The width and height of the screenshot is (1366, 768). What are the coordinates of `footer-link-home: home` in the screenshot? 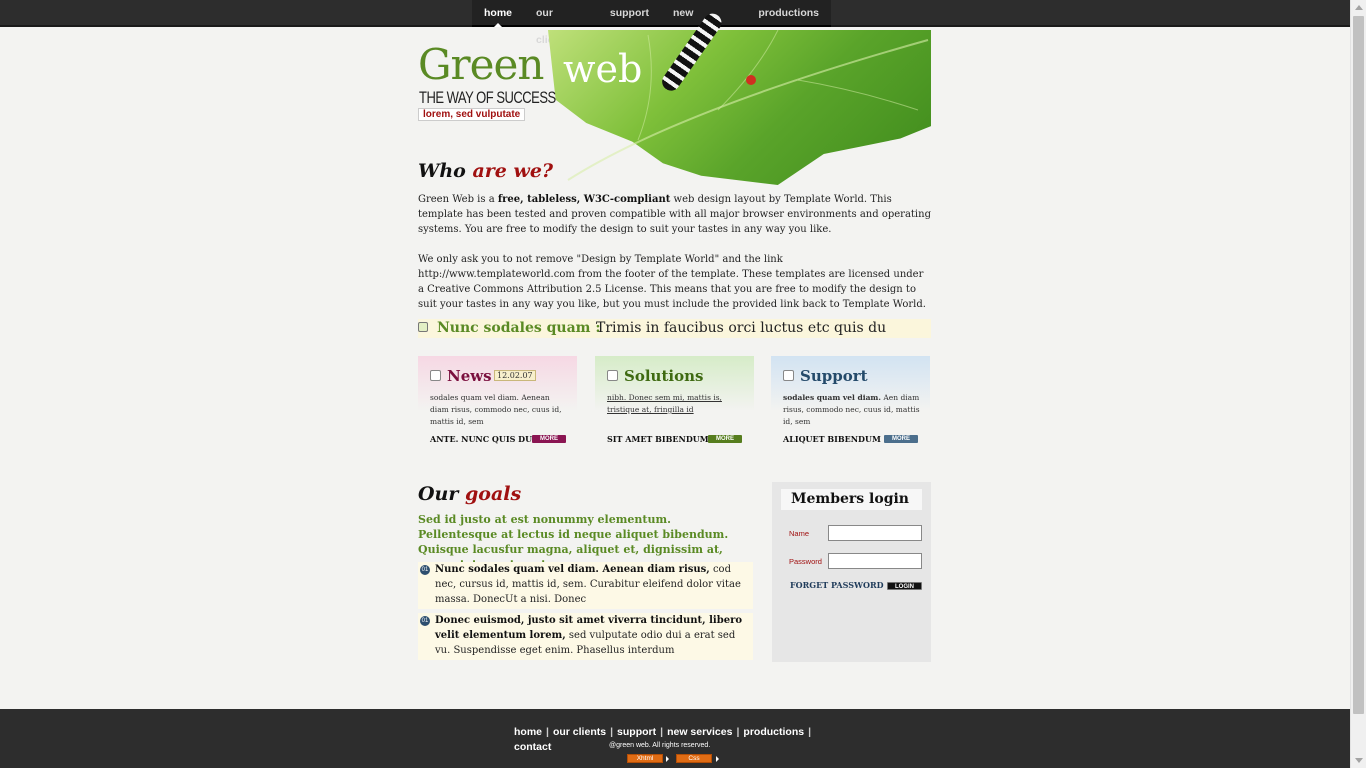 It's located at (528, 732).